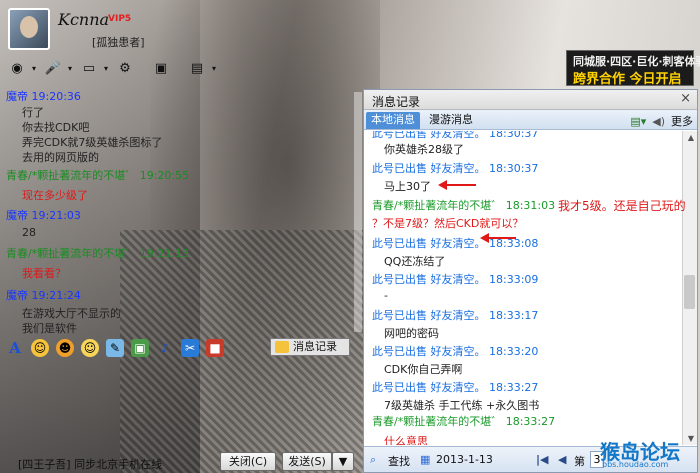  What do you see at coordinates (406, 440) in the screenshot?
I see `history-message: 什么意思` at bounding box center [406, 440].